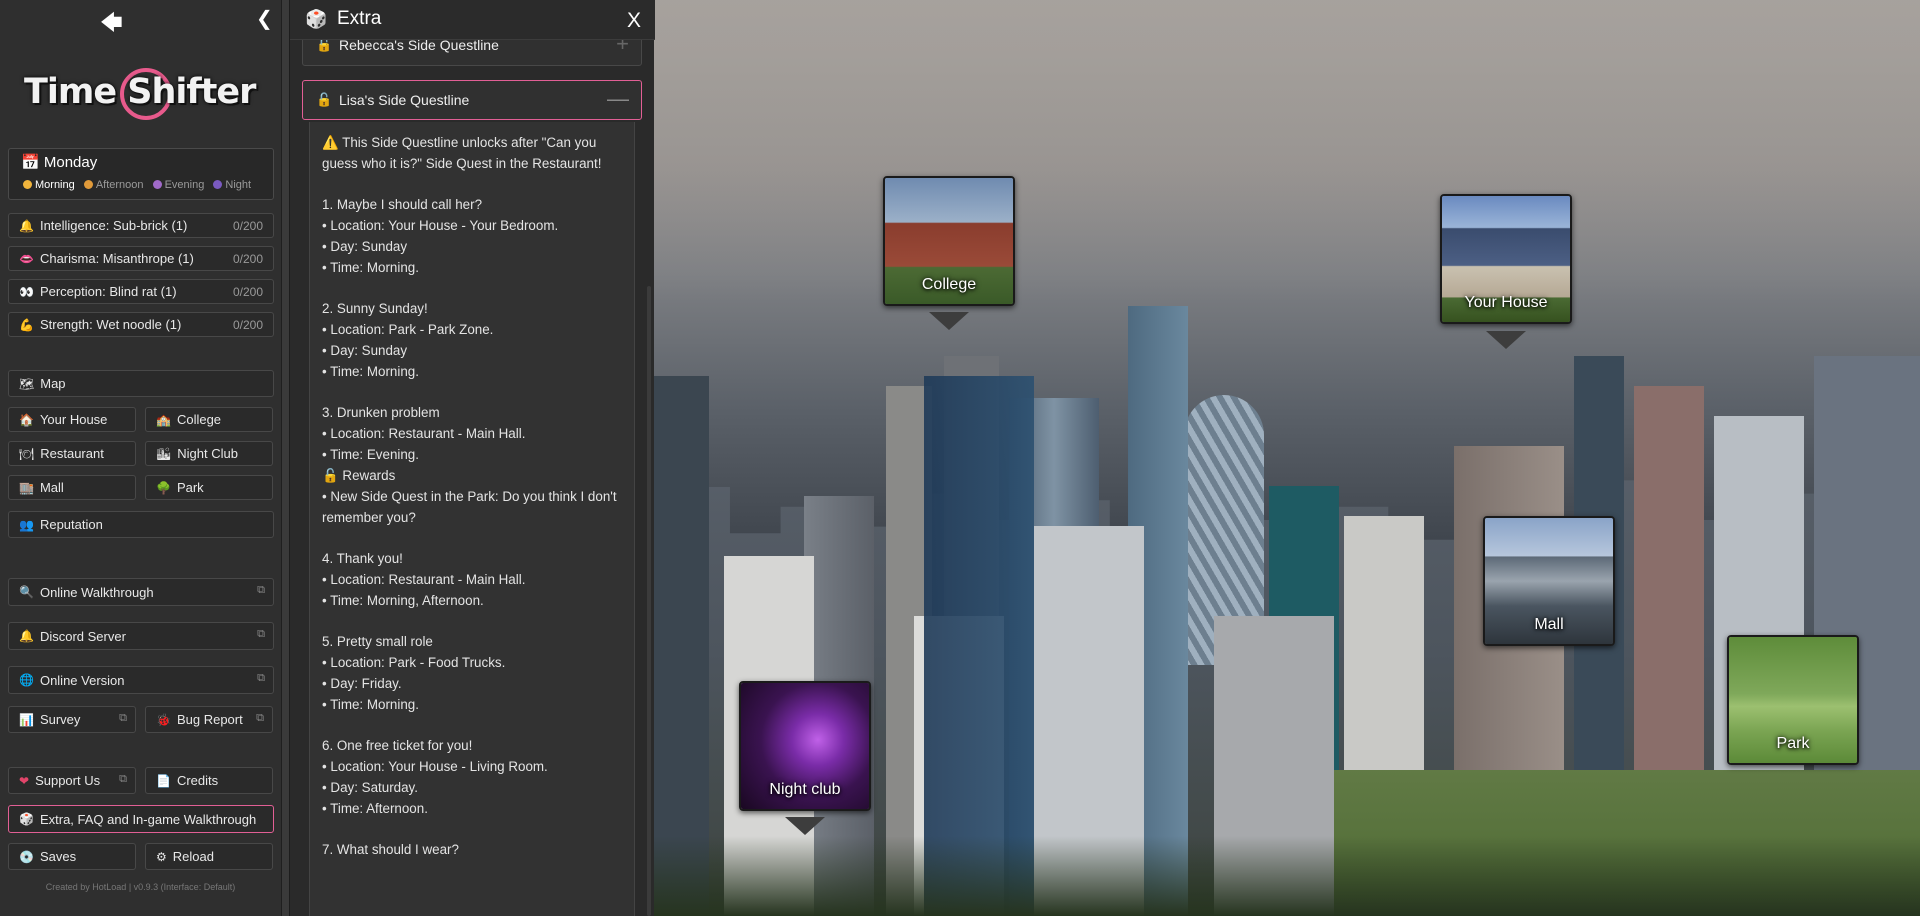 This screenshot has width=1920, height=916. What do you see at coordinates (472, 100) in the screenshot?
I see `accordion-lisa-questline: 🔓 Lisa's Side Questline —` at bounding box center [472, 100].